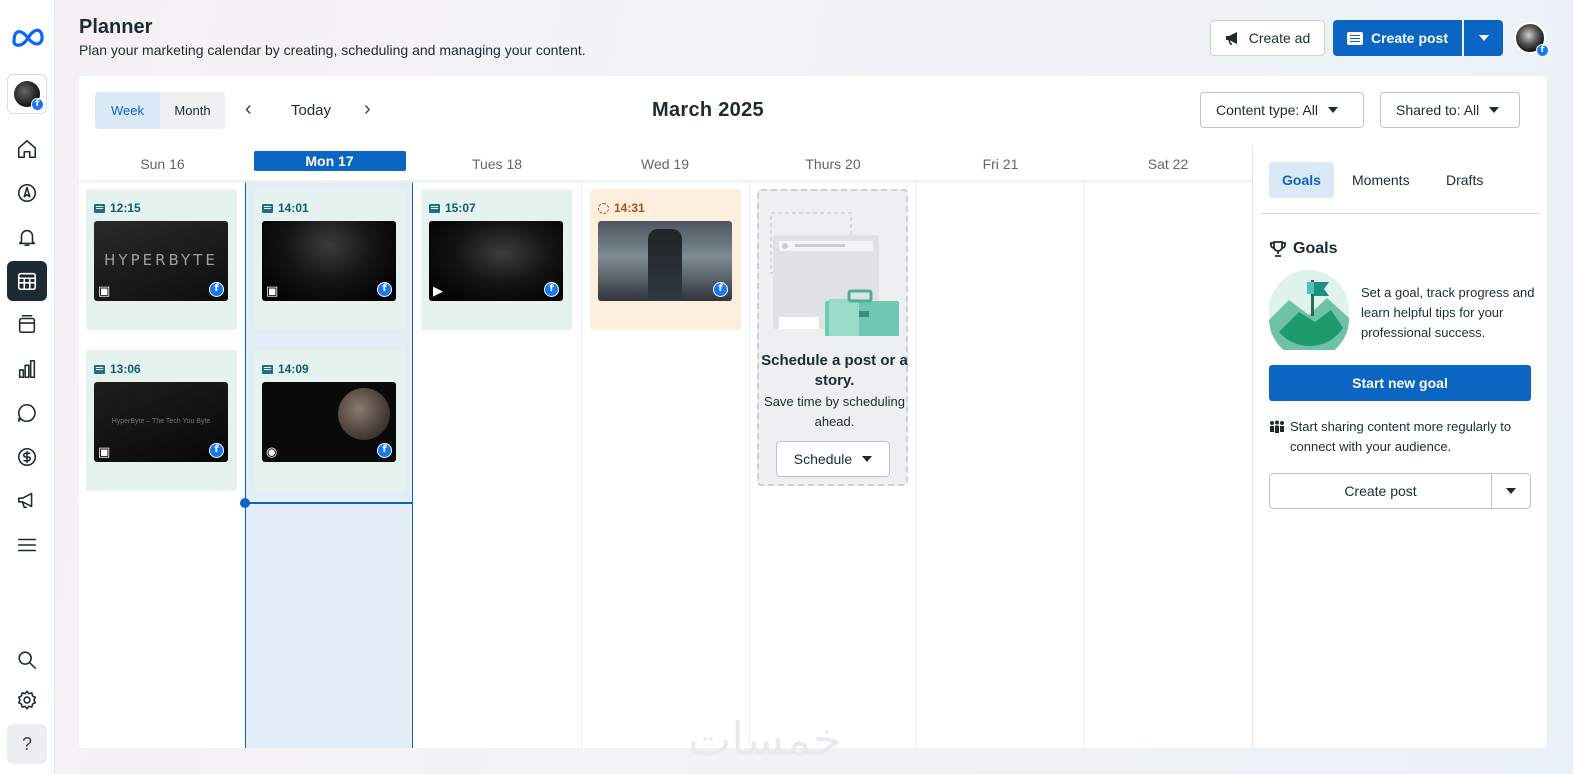 Image resolution: width=1573 pixels, height=774 pixels. I want to click on post-time: 12:15, so click(125, 208).